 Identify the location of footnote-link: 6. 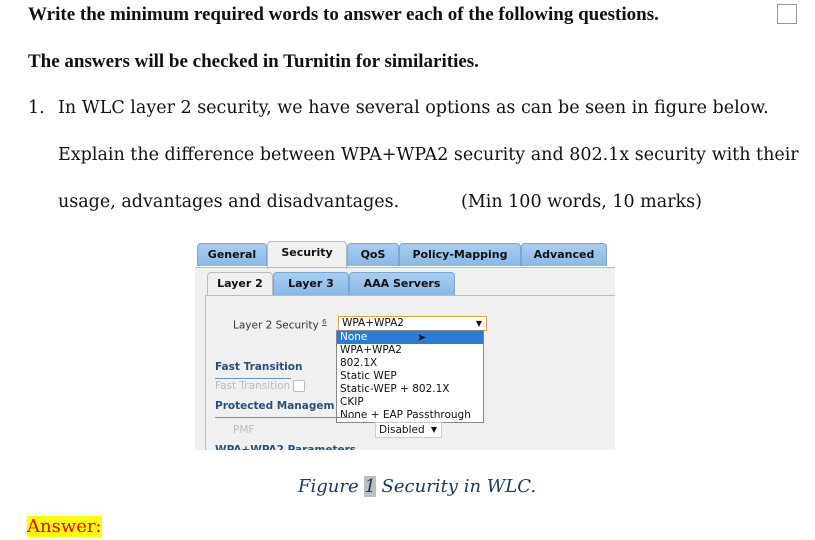
(324, 322).